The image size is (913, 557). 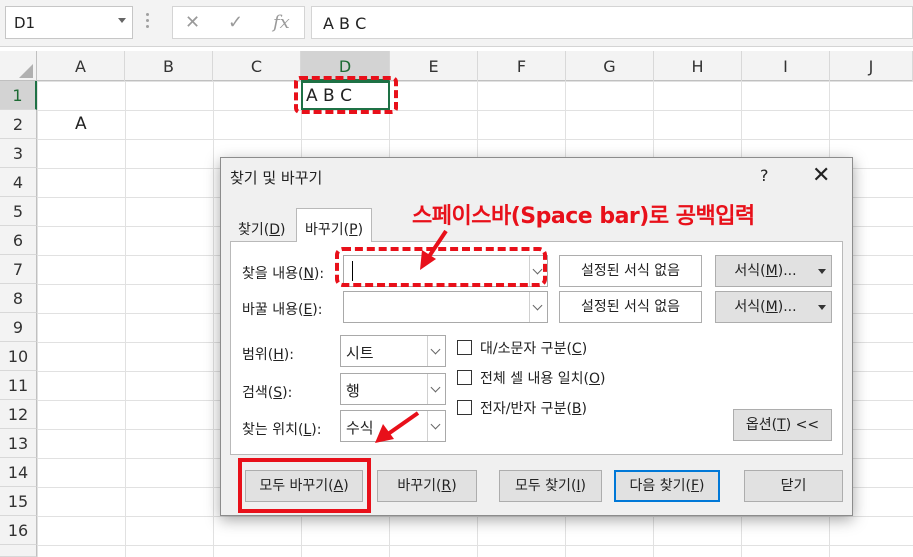 What do you see at coordinates (782, 425) in the screenshot?
I see `options-toggle-button: 옵션(T) <<` at bounding box center [782, 425].